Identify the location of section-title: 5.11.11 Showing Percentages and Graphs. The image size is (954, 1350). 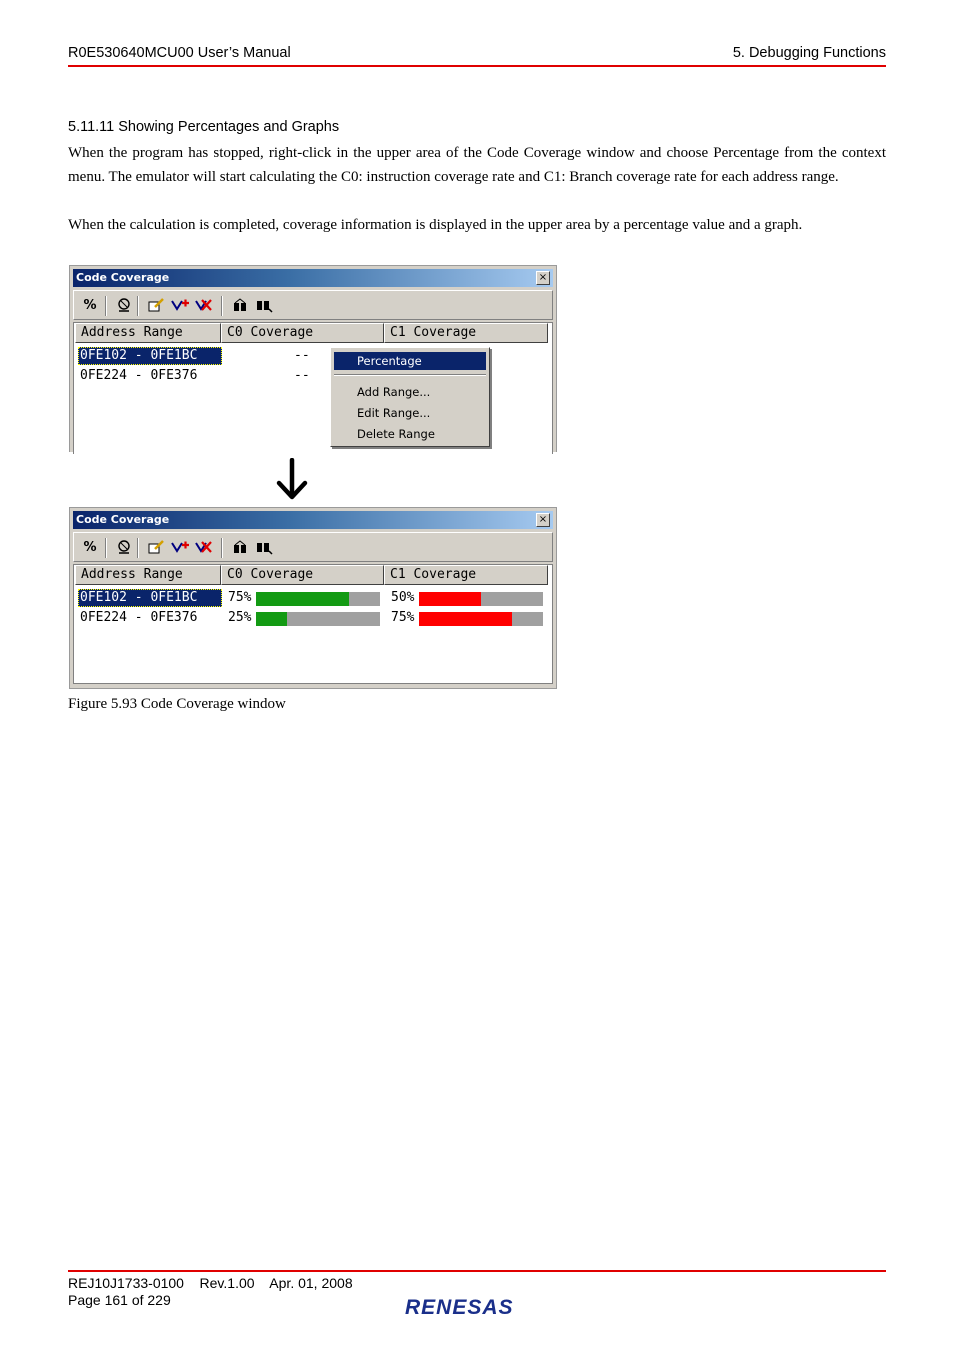
(204, 127).